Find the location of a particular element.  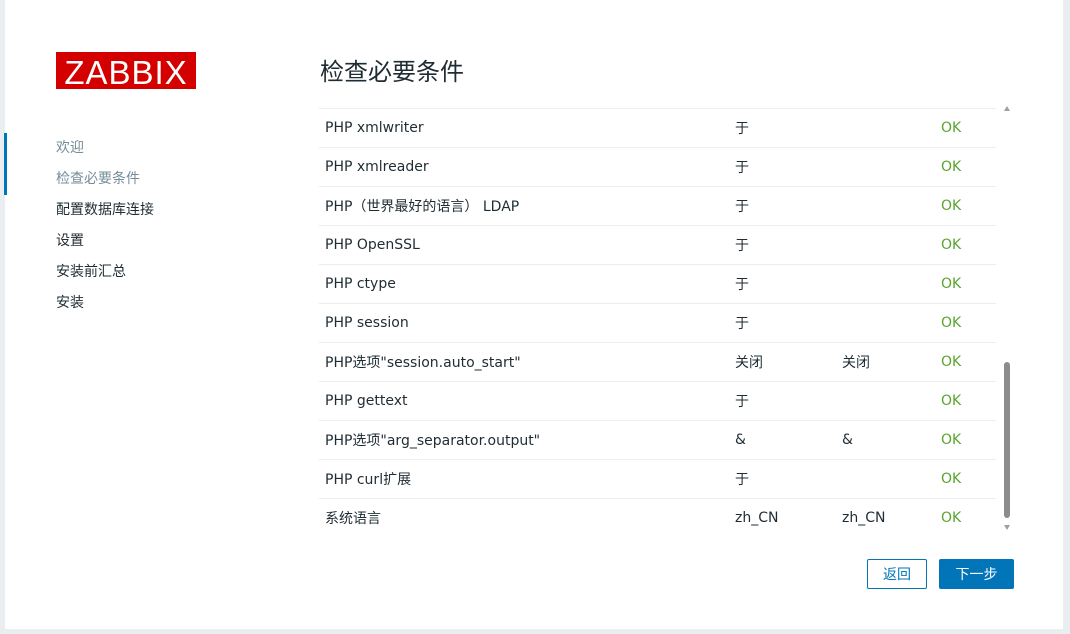

step-pre-install-summary: 安装前汇总 is located at coordinates (91, 272).